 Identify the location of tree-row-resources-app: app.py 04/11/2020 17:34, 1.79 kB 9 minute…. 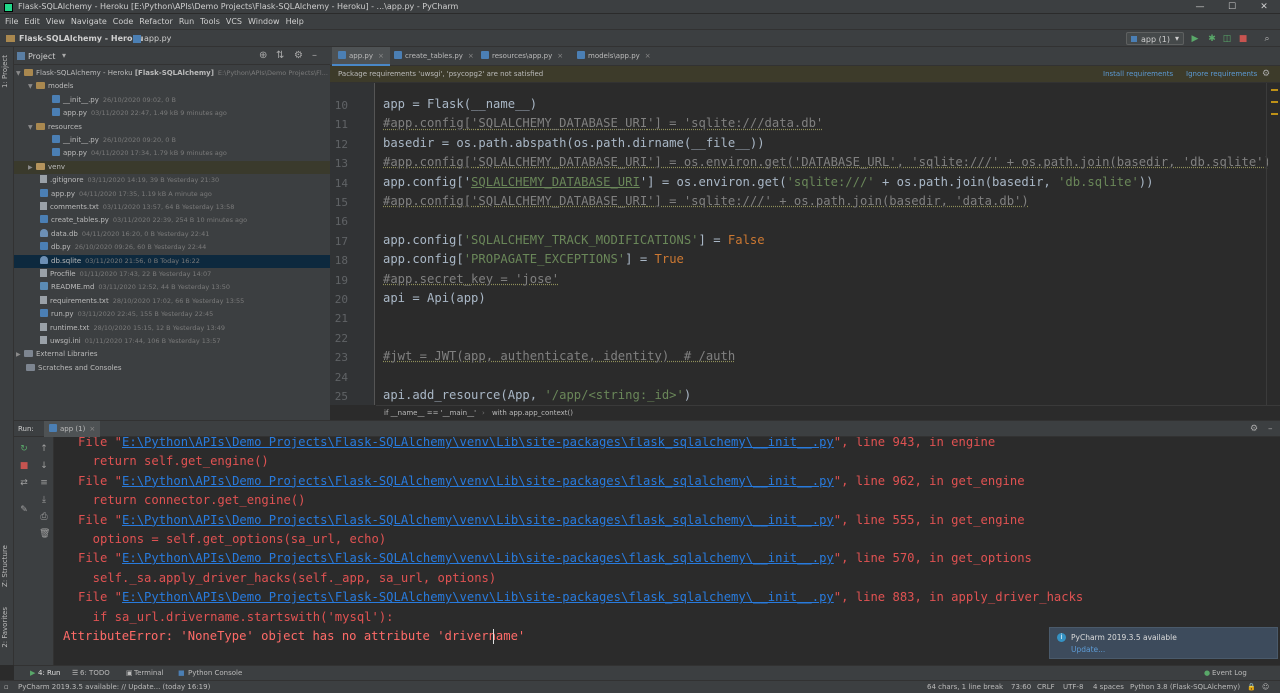
(172, 153).